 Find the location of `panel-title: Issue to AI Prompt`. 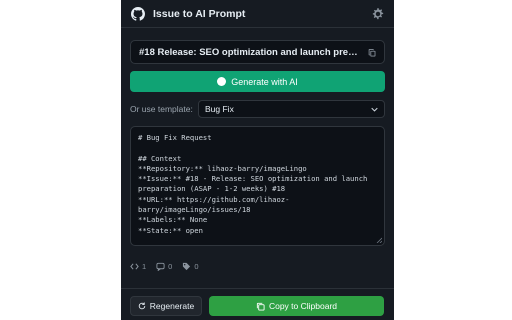

panel-title: Issue to AI Prompt is located at coordinates (199, 13).